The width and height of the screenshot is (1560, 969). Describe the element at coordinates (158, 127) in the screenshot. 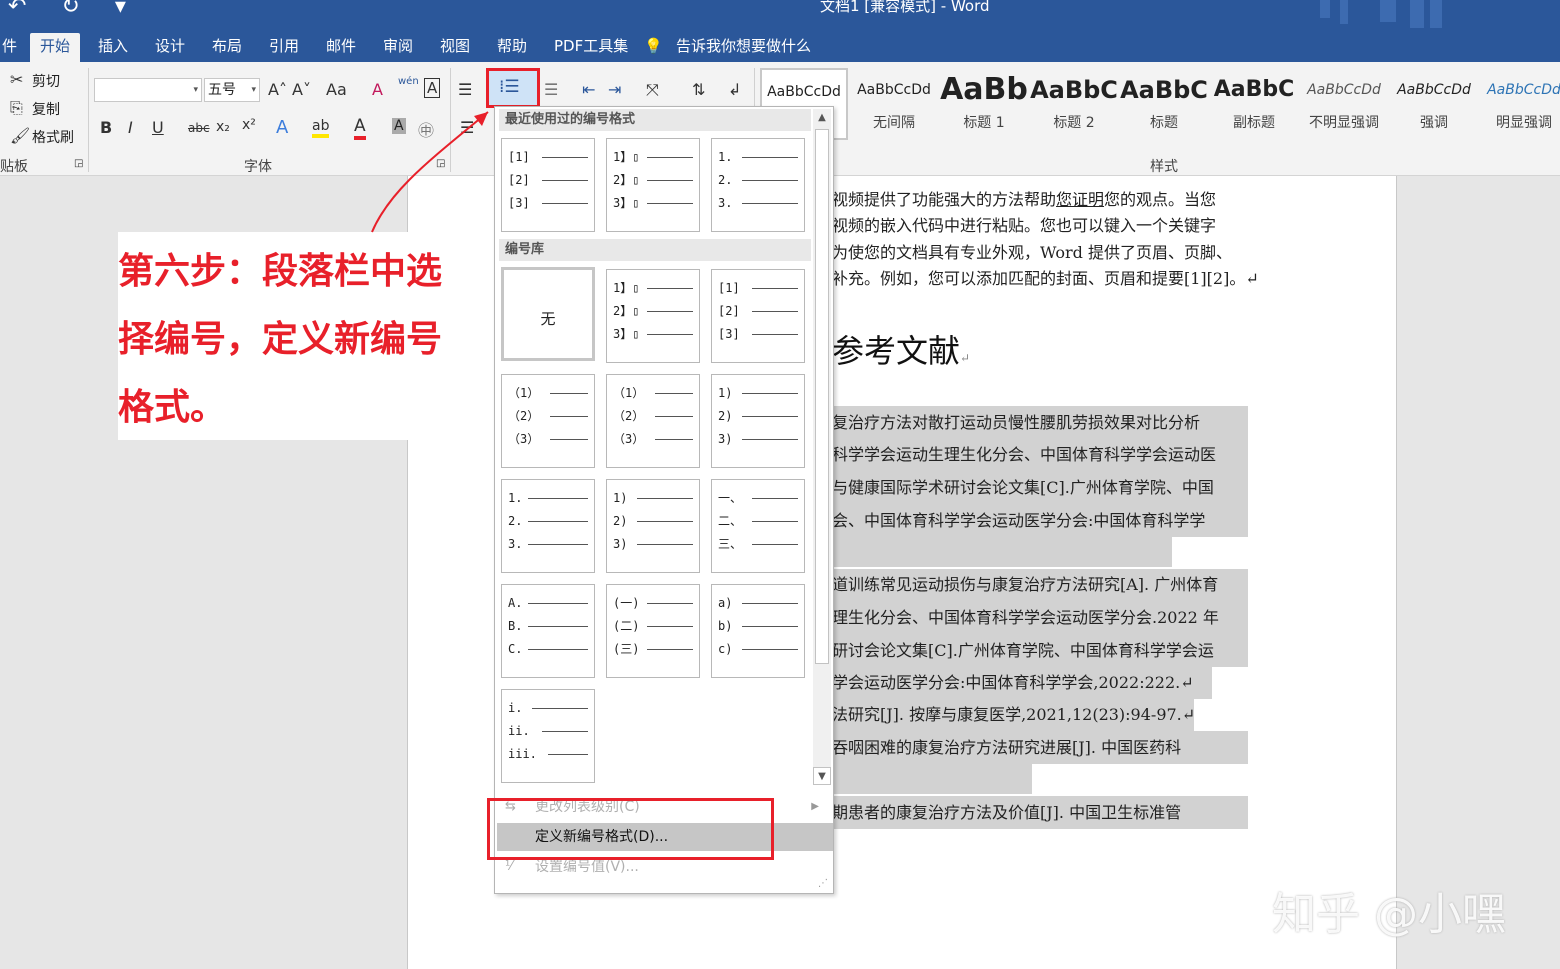

I see `underline-button: U` at that location.